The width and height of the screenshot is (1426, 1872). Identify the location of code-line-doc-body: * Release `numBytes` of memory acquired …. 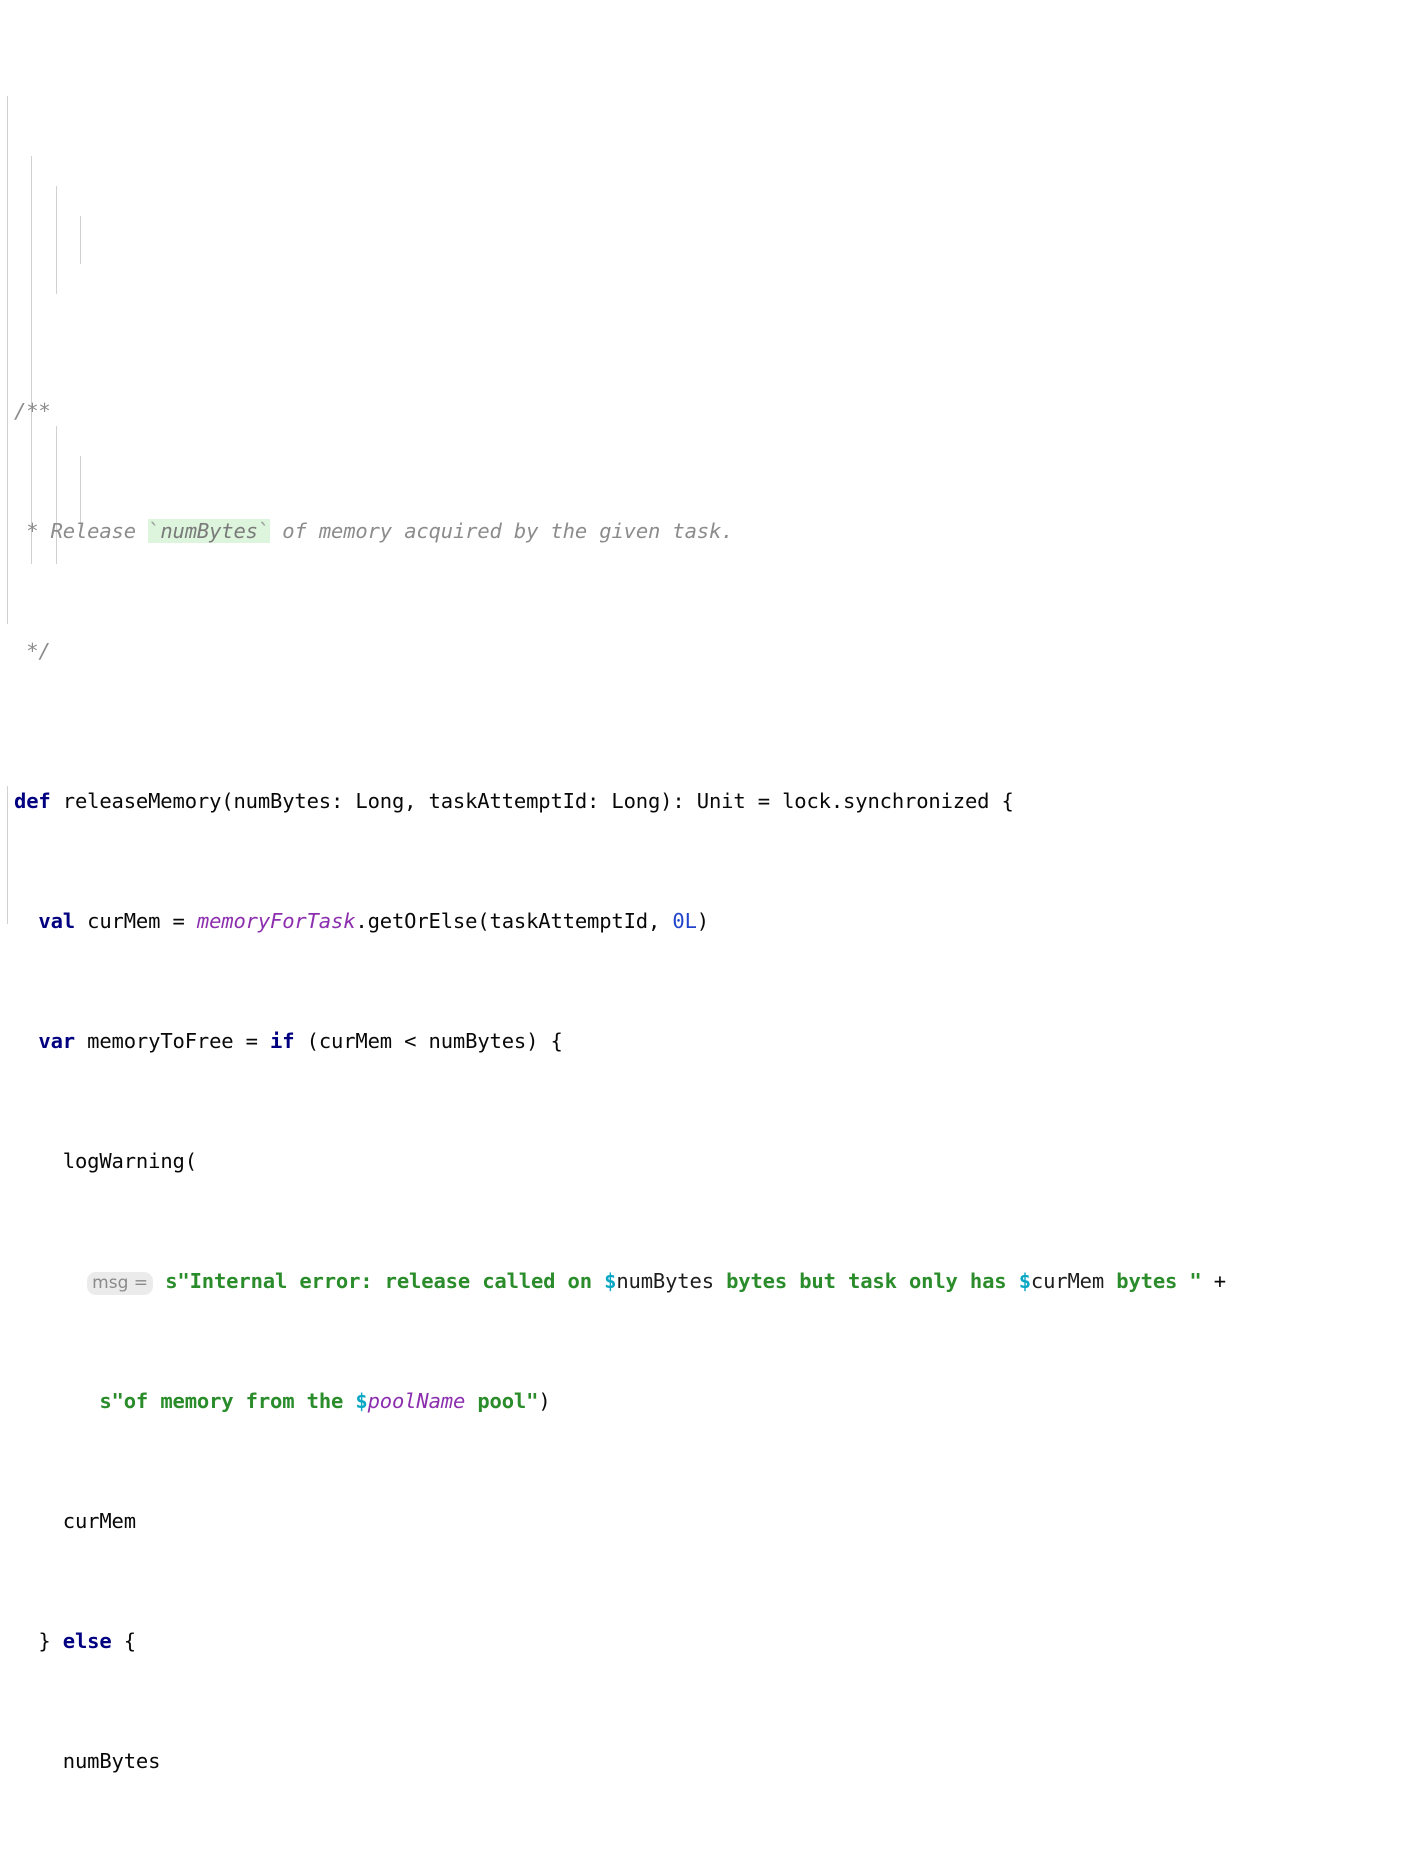
(720, 531).